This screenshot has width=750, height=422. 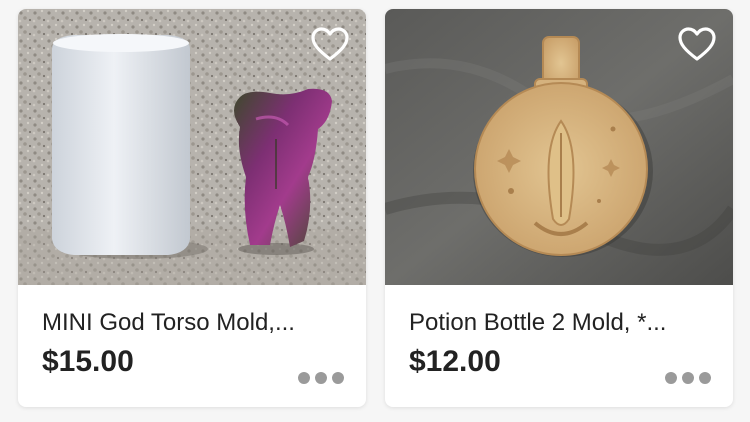 What do you see at coordinates (455, 361) in the screenshot?
I see `listing-price: $12.00` at bounding box center [455, 361].